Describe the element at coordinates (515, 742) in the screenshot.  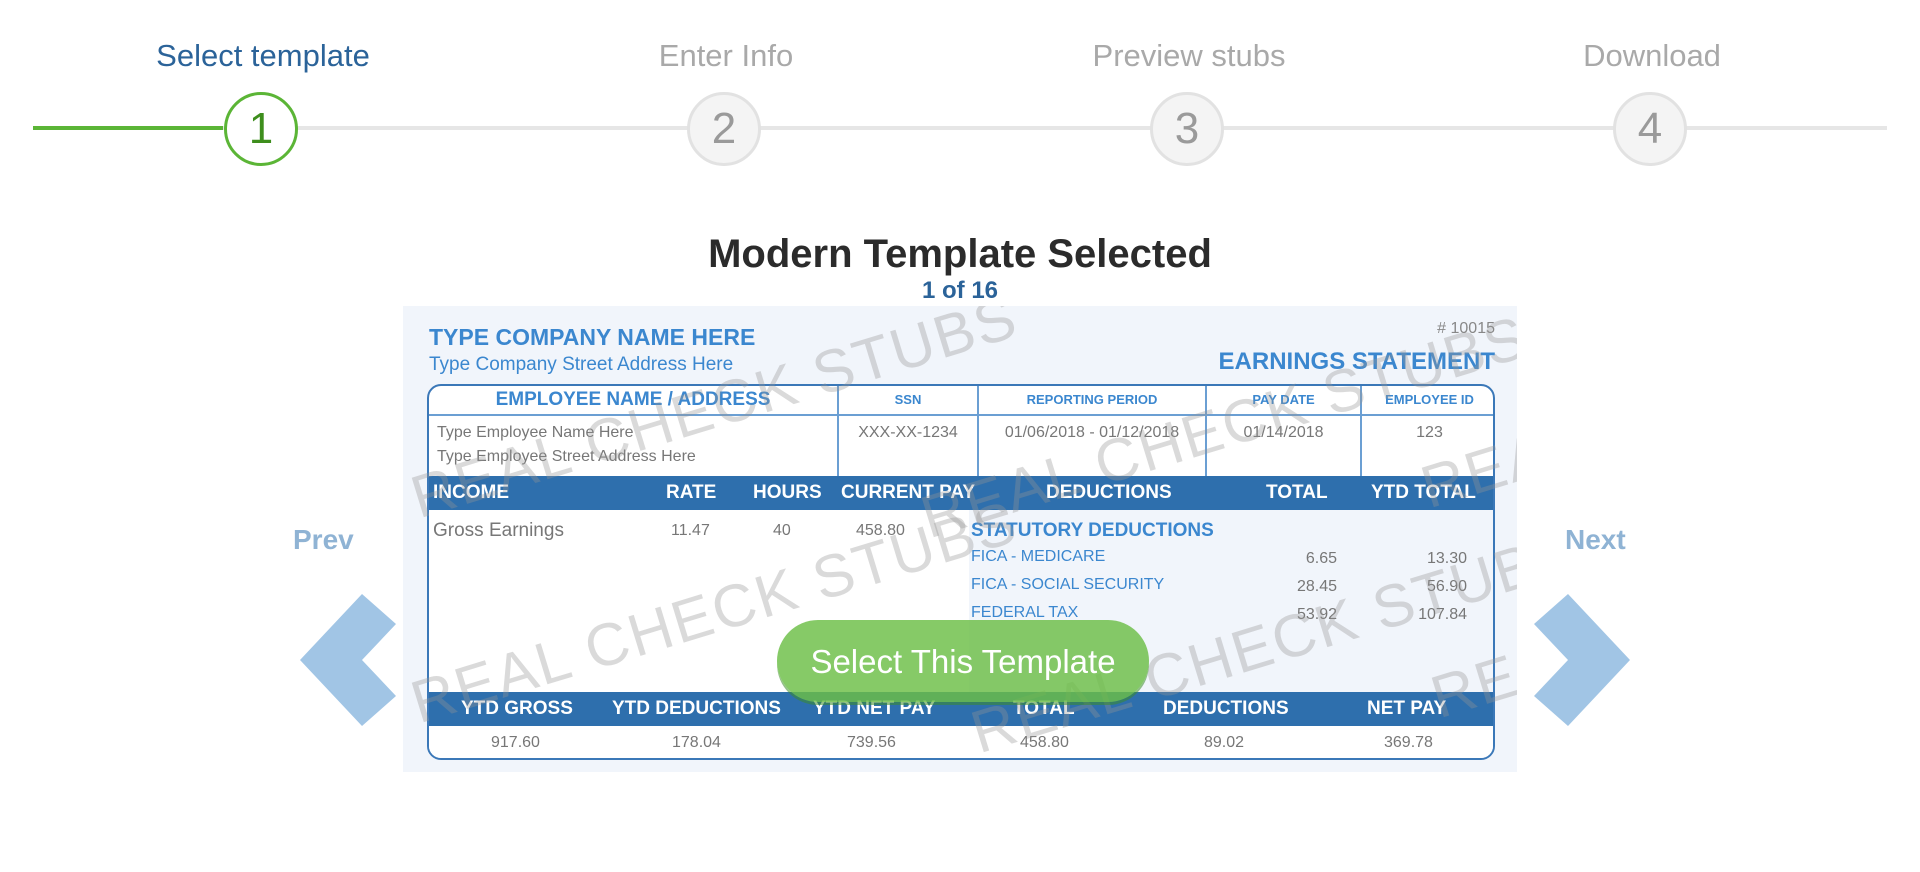
I see `ytd-gross-value: 917.60` at that location.